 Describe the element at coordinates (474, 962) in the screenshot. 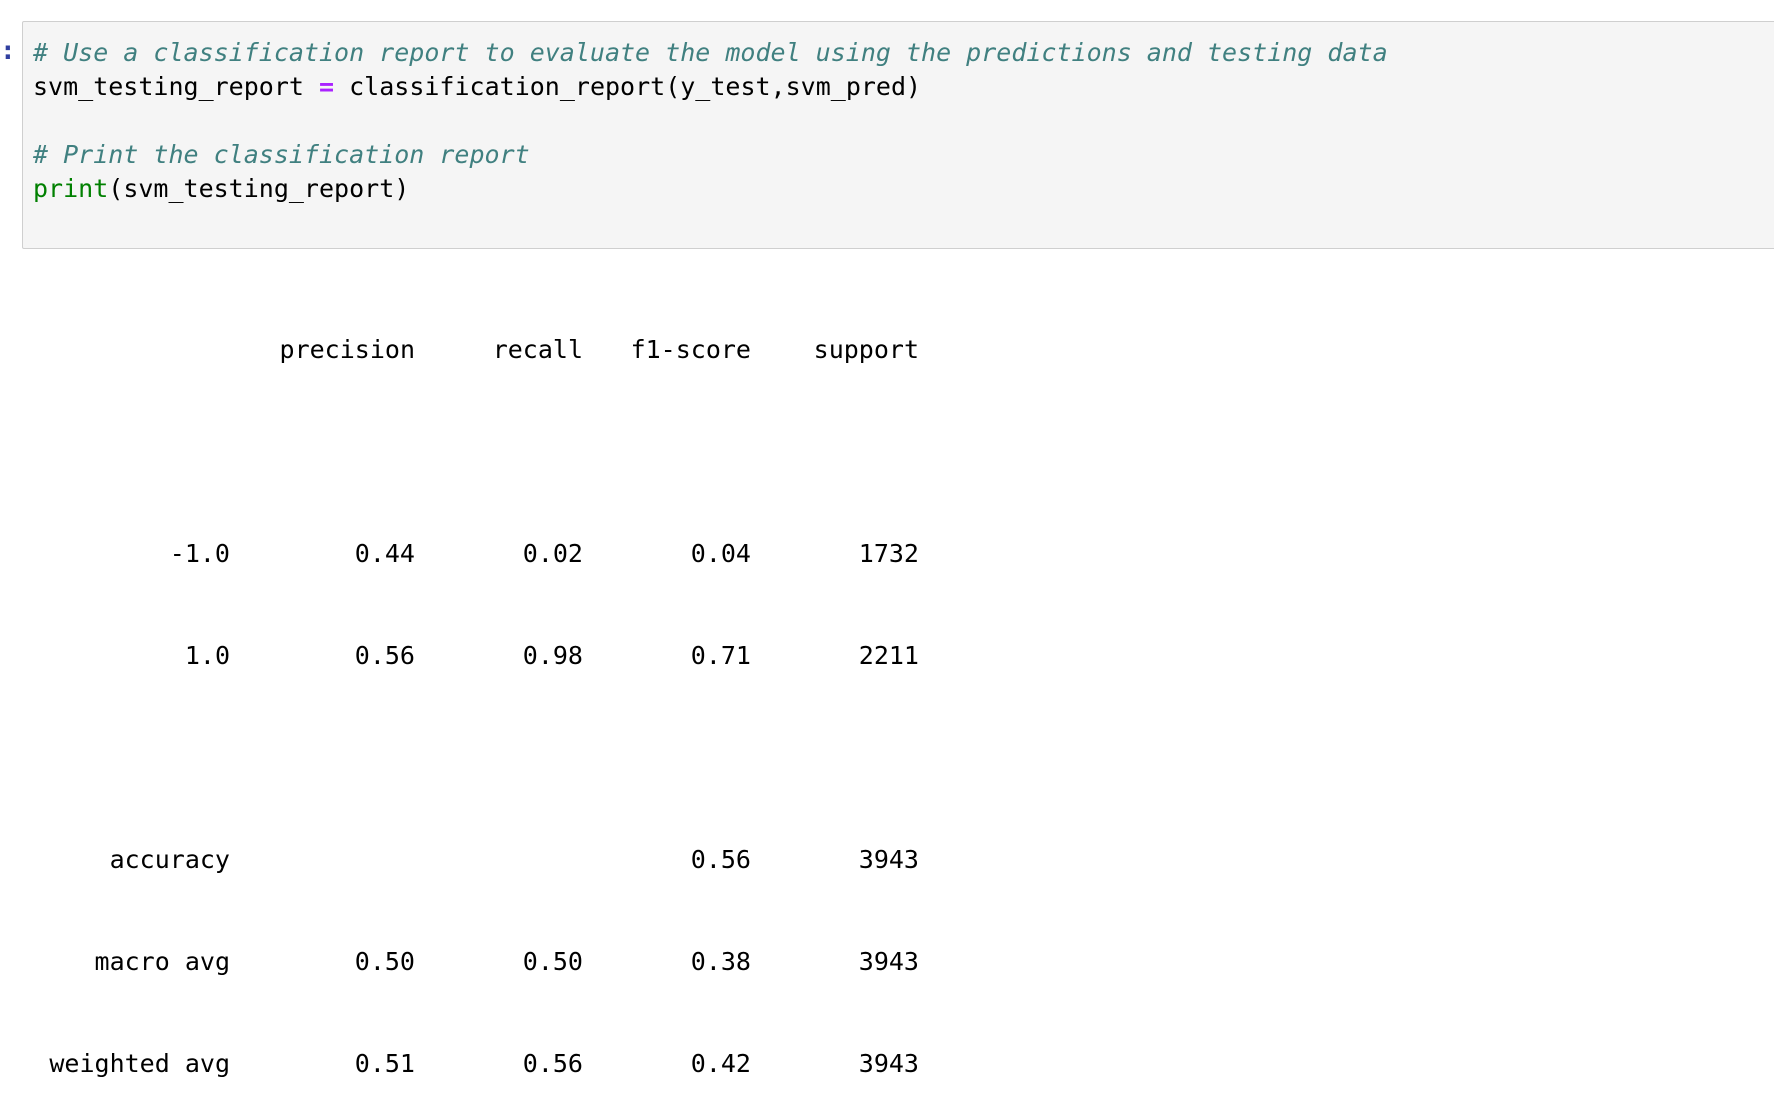

I see `report-row: macro avg 0.50 0.50 0.38 3943` at that location.